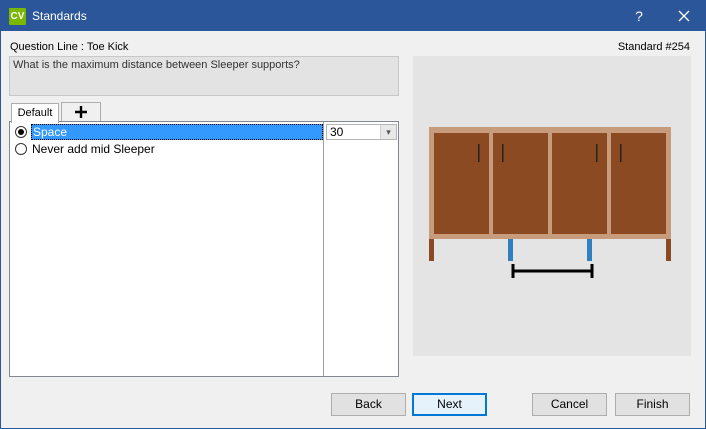  What do you see at coordinates (361, 132) in the screenshot?
I see `space-value-field: 30 ▾` at bounding box center [361, 132].